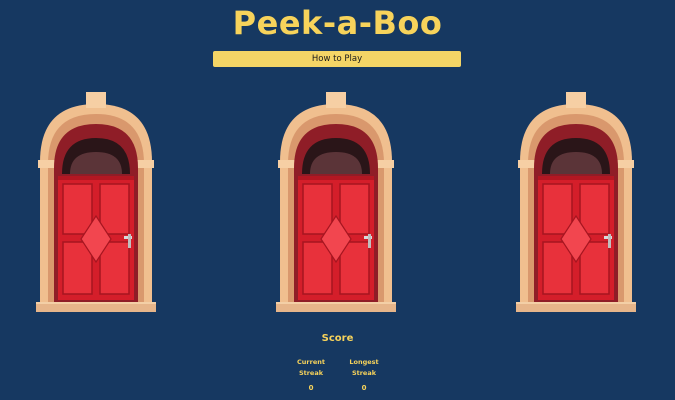  I want to click on longest-streak-label-line2: Streak, so click(364, 373).